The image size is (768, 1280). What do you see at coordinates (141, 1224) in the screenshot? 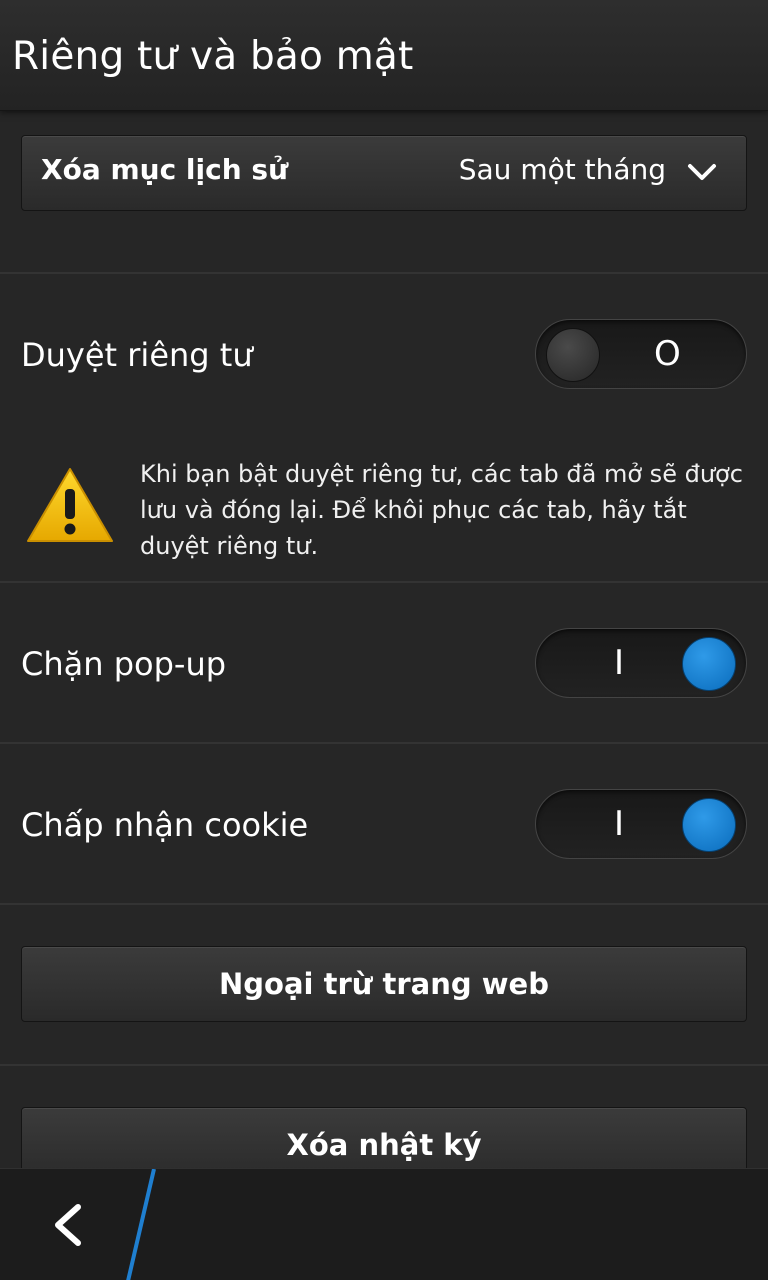
I see `tab-separator-accent` at bounding box center [141, 1224].